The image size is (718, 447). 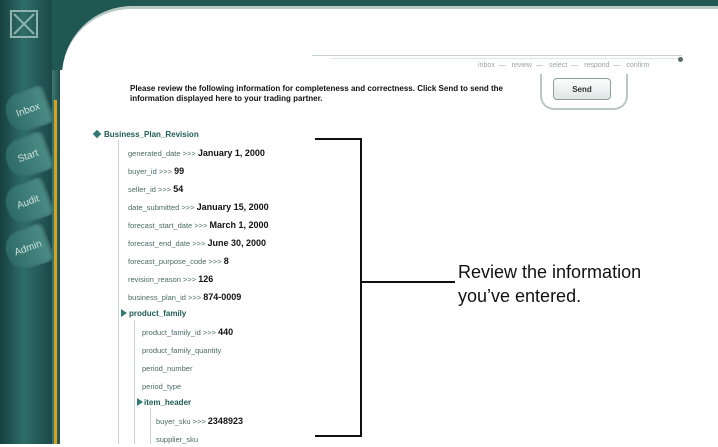 What do you see at coordinates (156, 171) in the screenshot?
I see `field-buyer-id: buyer_id >>> 99` at bounding box center [156, 171].